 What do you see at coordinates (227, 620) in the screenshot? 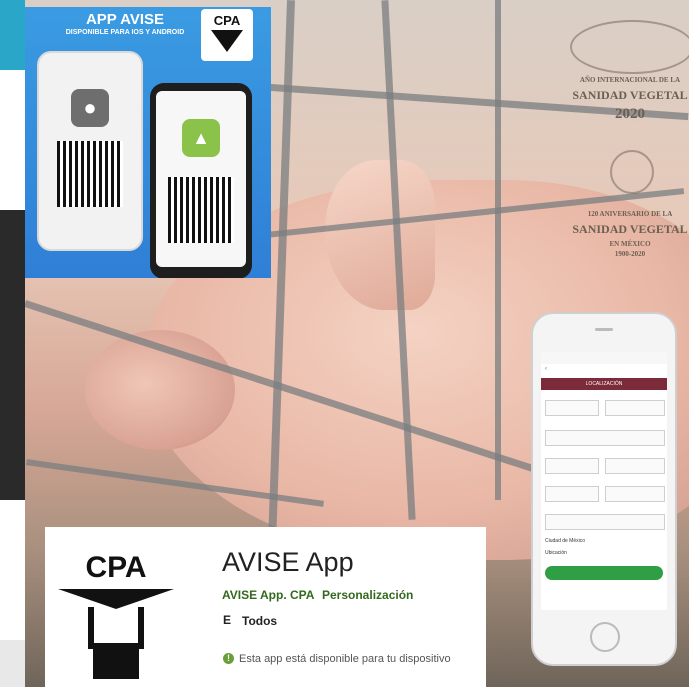
I see `content-rating-icon: E` at bounding box center [227, 620].